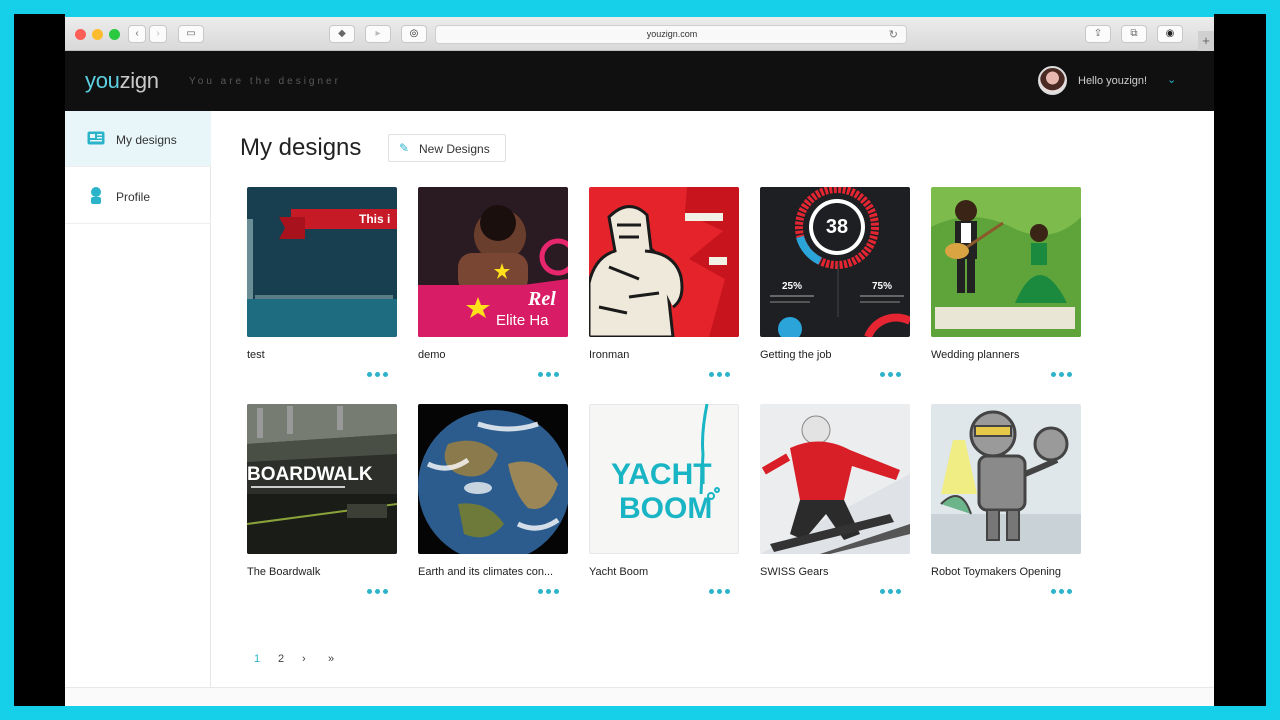 The height and width of the screenshot is (720, 1280). What do you see at coordinates (837, 227) in the screenshot?
I see `thumb-text: 38` at bounding box center [837, 227].